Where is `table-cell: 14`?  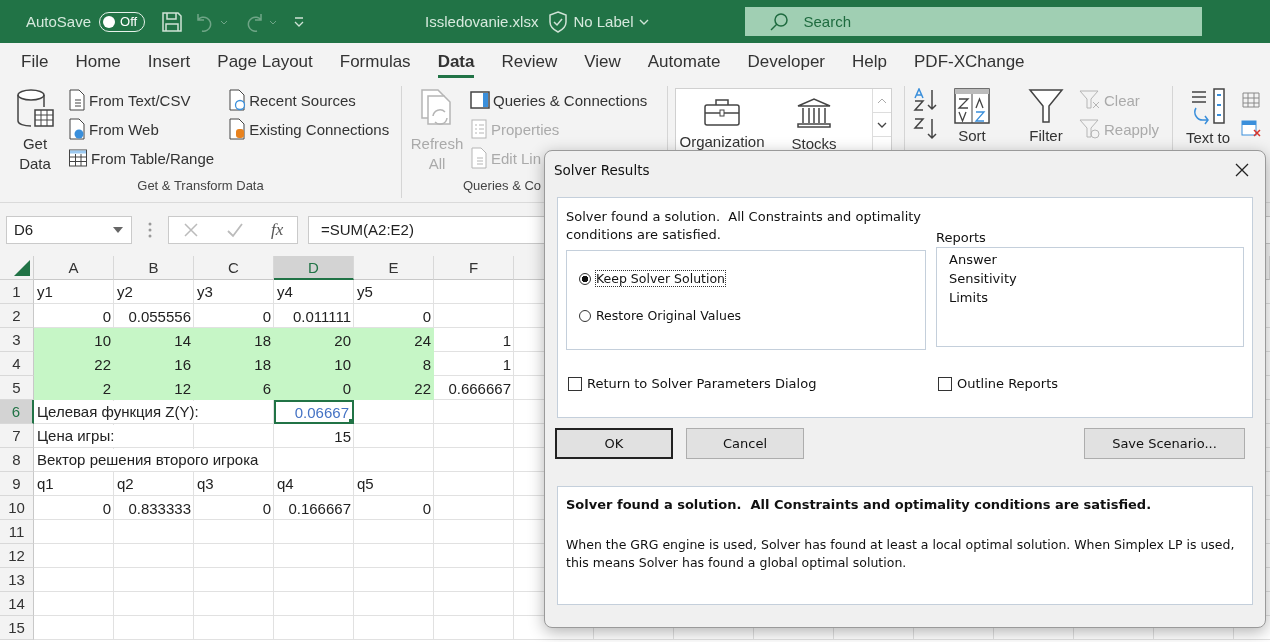 table-cell: 14 is located at coordinates (154, 340).